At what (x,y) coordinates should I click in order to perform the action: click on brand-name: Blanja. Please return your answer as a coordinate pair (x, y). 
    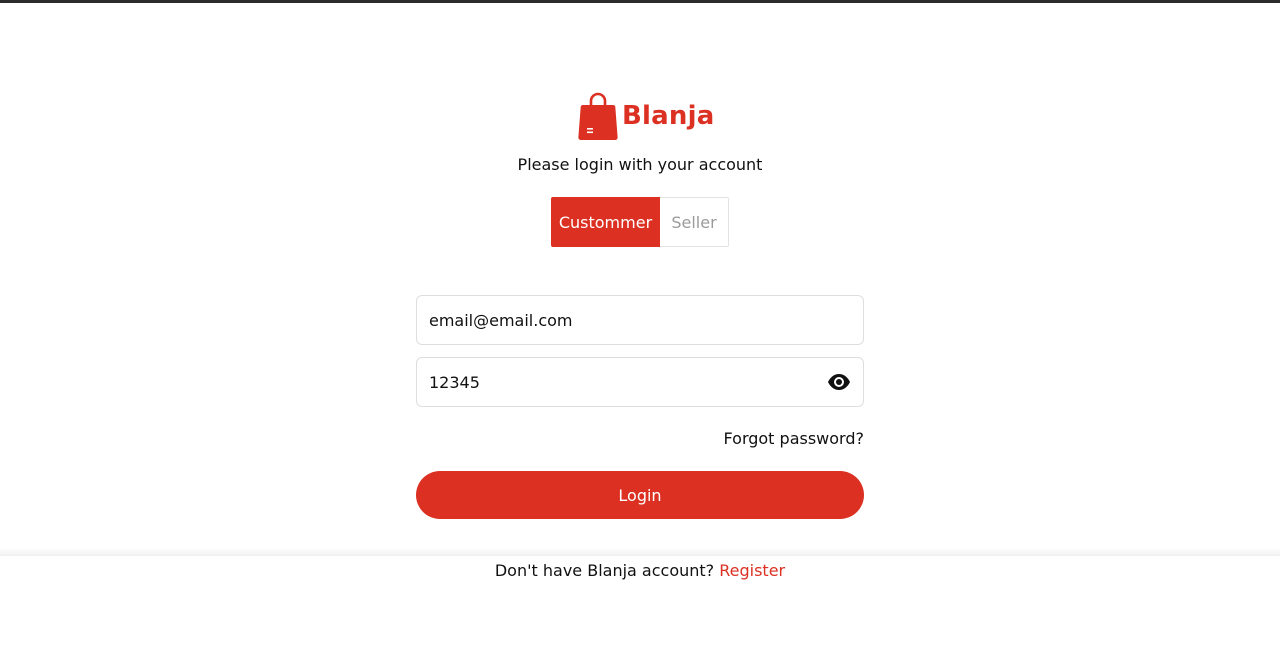
    Looking at the image, I should click on (668, 116).